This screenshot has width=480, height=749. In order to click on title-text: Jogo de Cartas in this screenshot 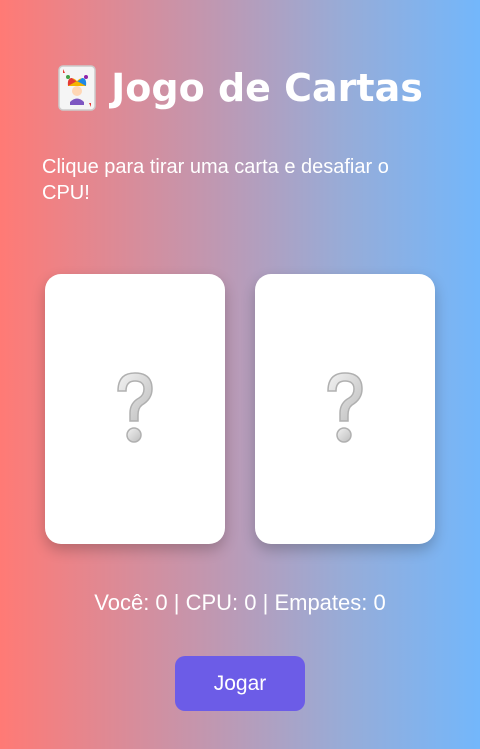, I will do `click(267, 88)`.